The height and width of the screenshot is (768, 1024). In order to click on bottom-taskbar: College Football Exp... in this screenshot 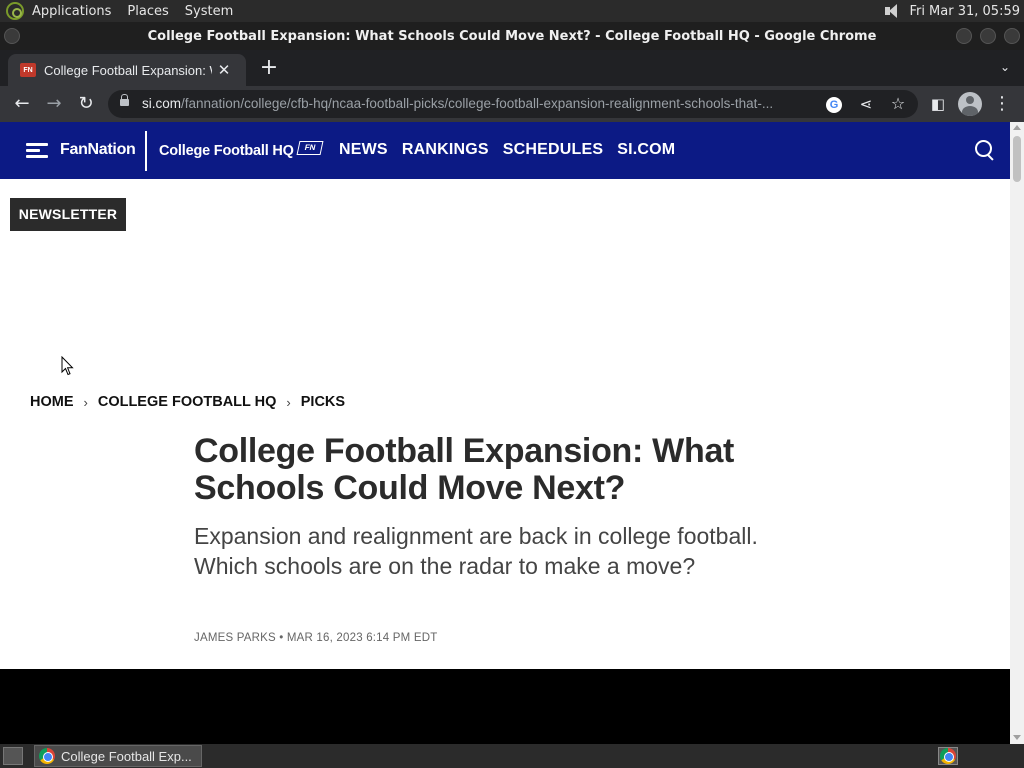, I will do `click(512, 756)`.